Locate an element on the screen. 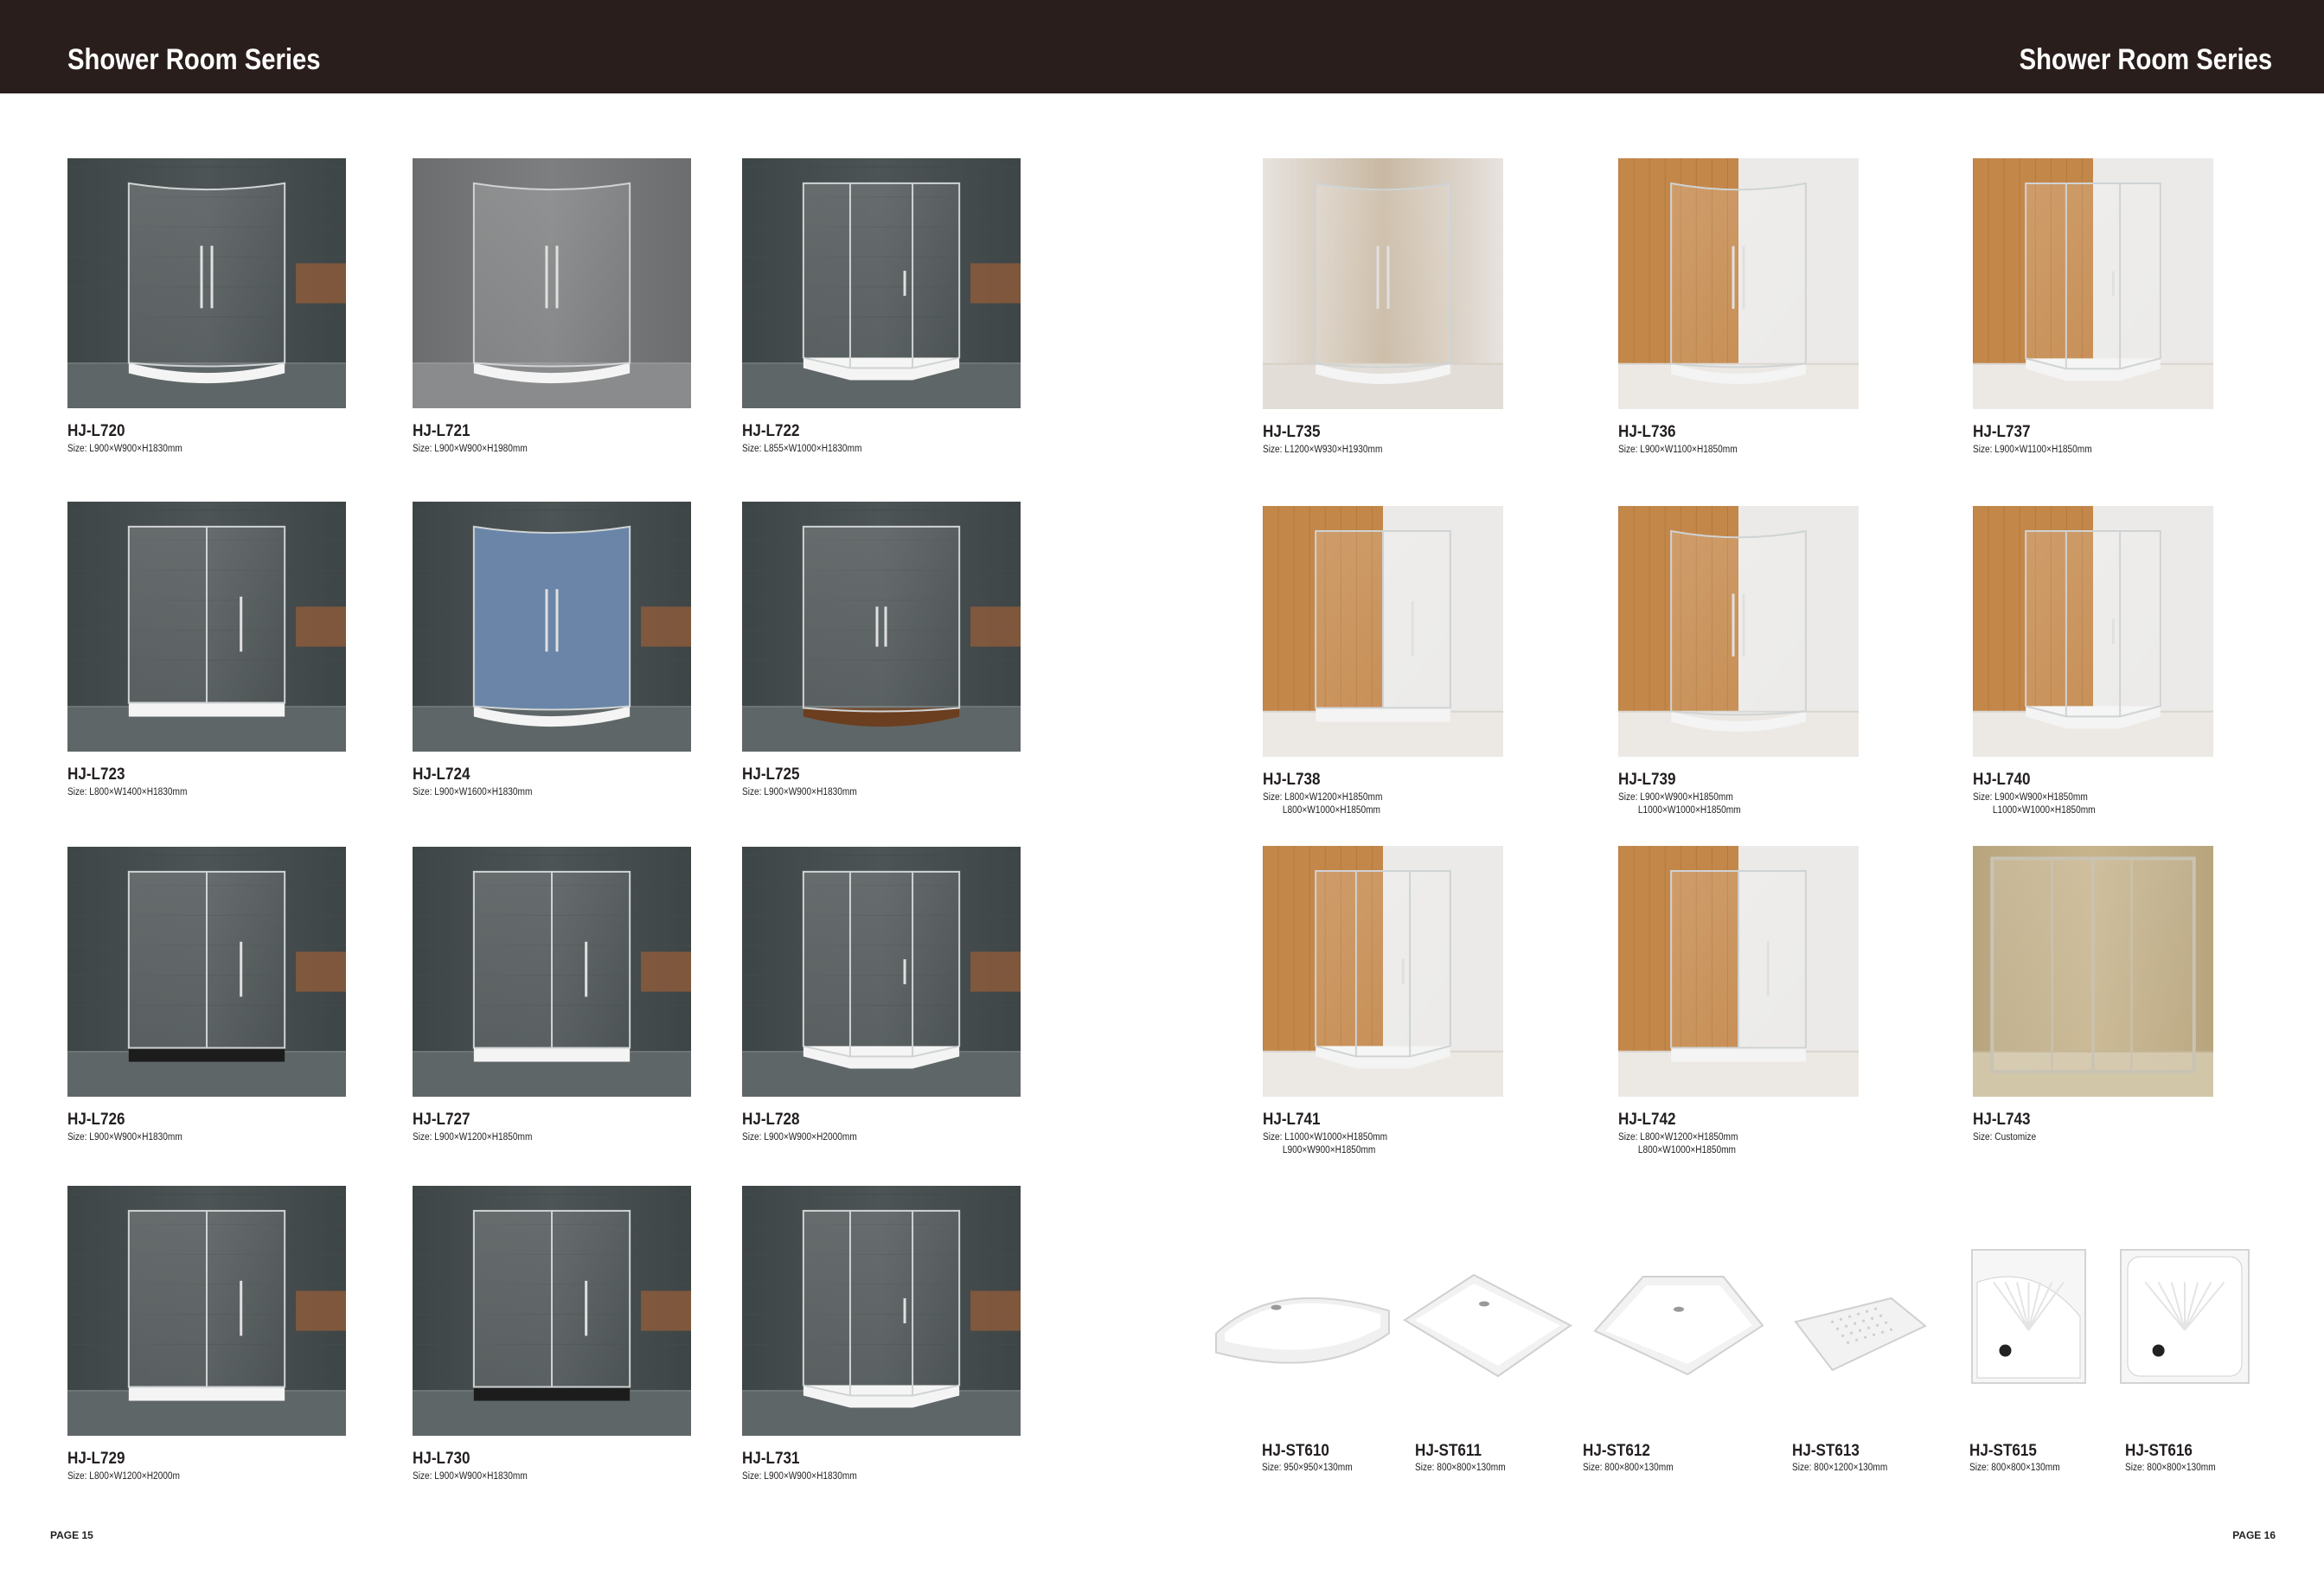  product-size: Size: L900×W1200×H1850mm is located at coordinates (472, 1137).